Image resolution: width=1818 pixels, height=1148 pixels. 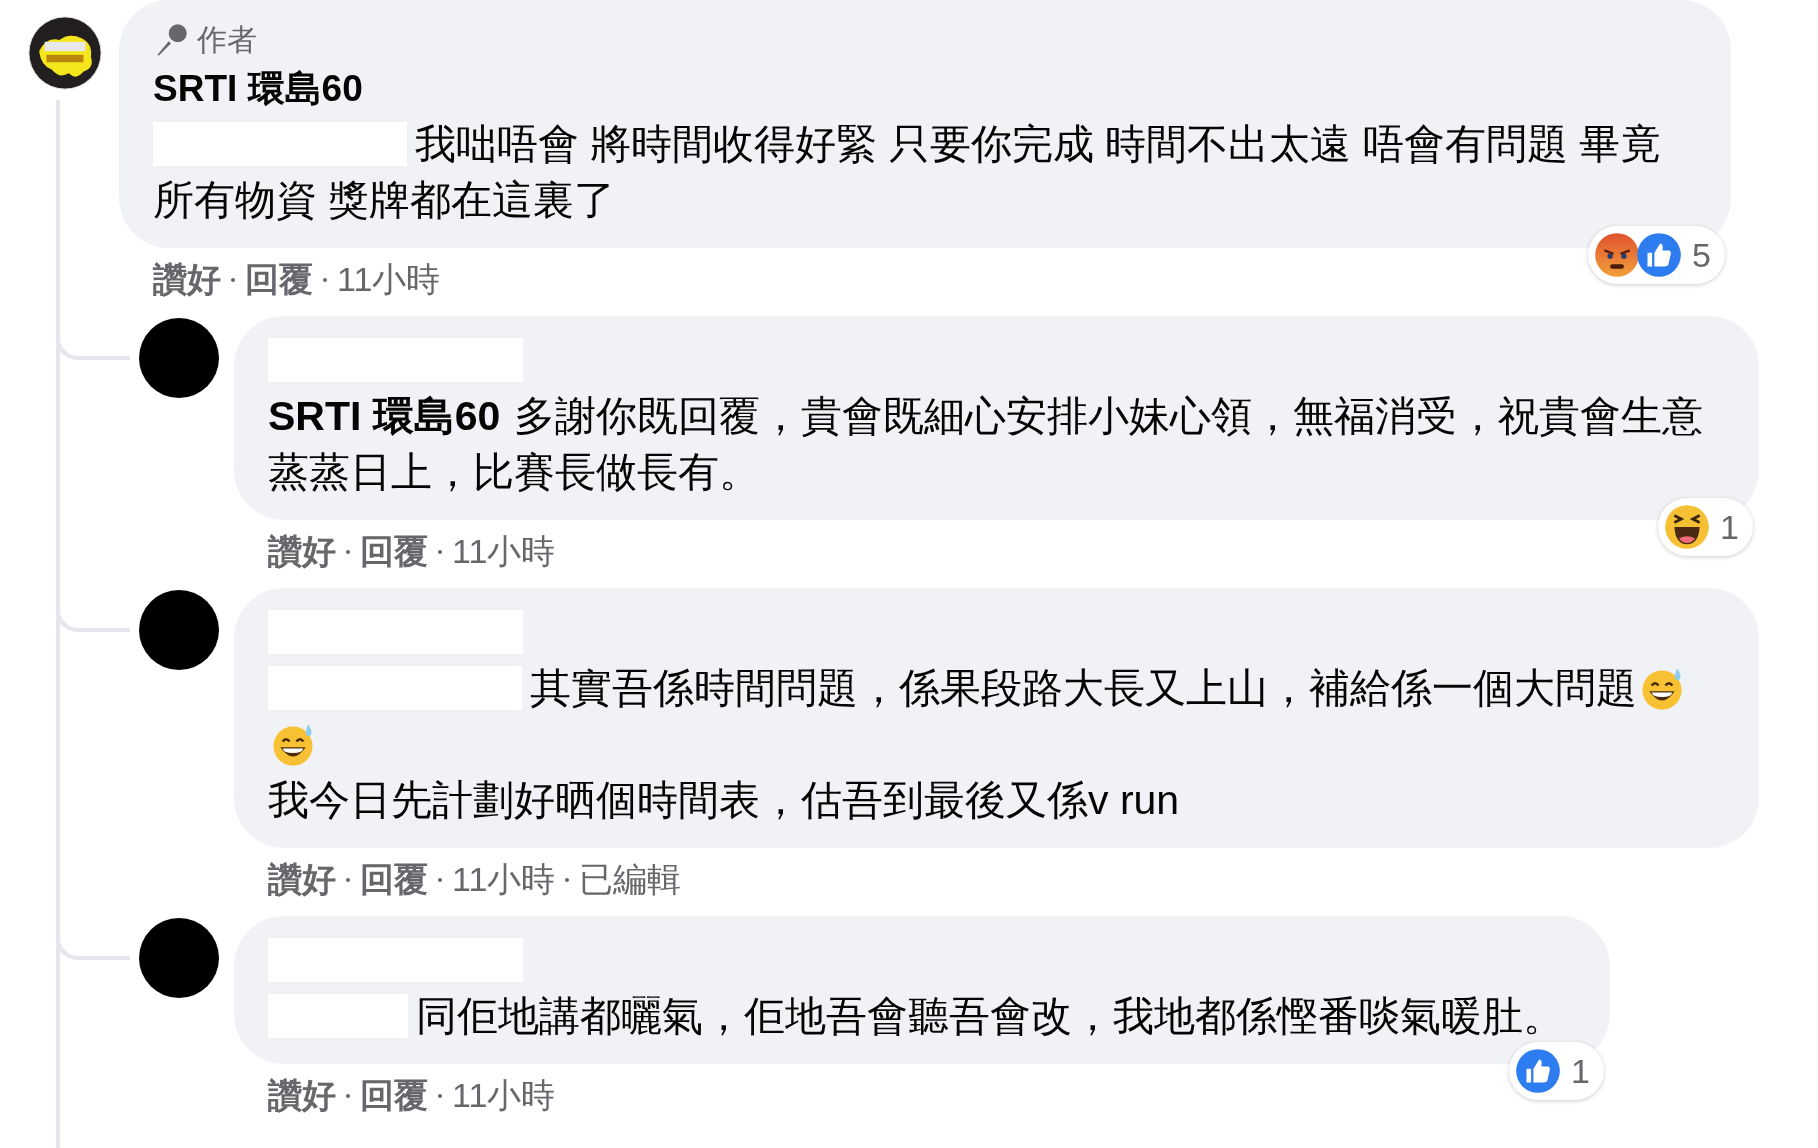 I want to click on commenter-name: SRTI 環島60, so click(x=907, y=89).